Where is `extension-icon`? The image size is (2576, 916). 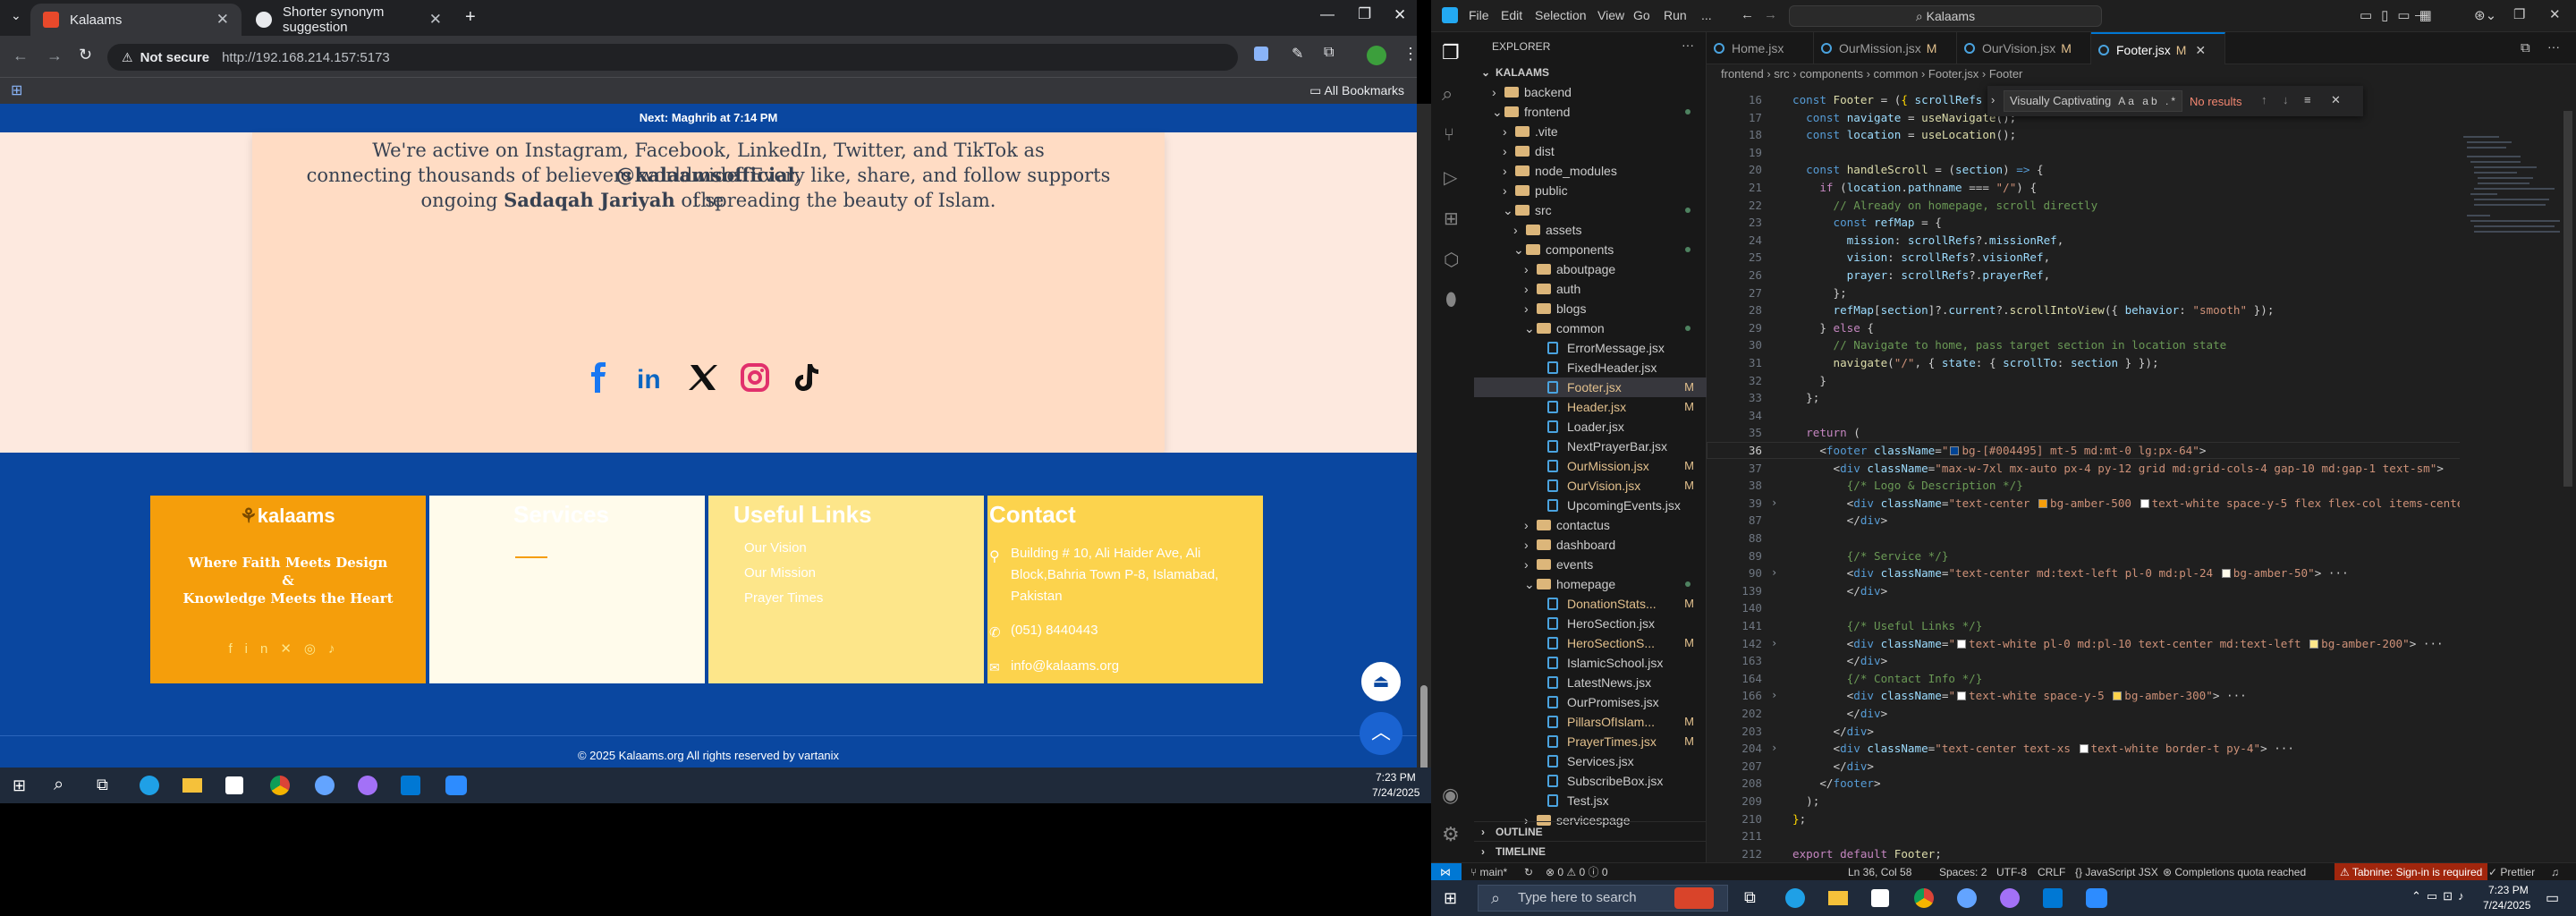 extension-icon is located at coordinates (1261, 54).